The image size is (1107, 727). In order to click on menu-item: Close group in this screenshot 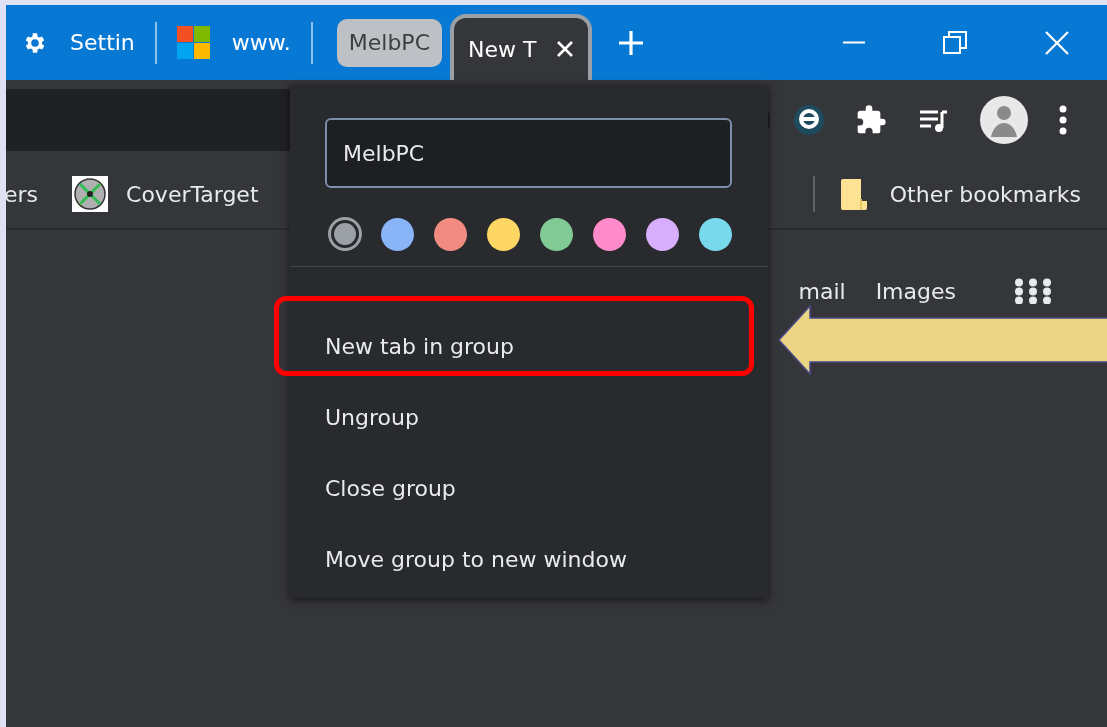, I will do `click(529, 488)`.